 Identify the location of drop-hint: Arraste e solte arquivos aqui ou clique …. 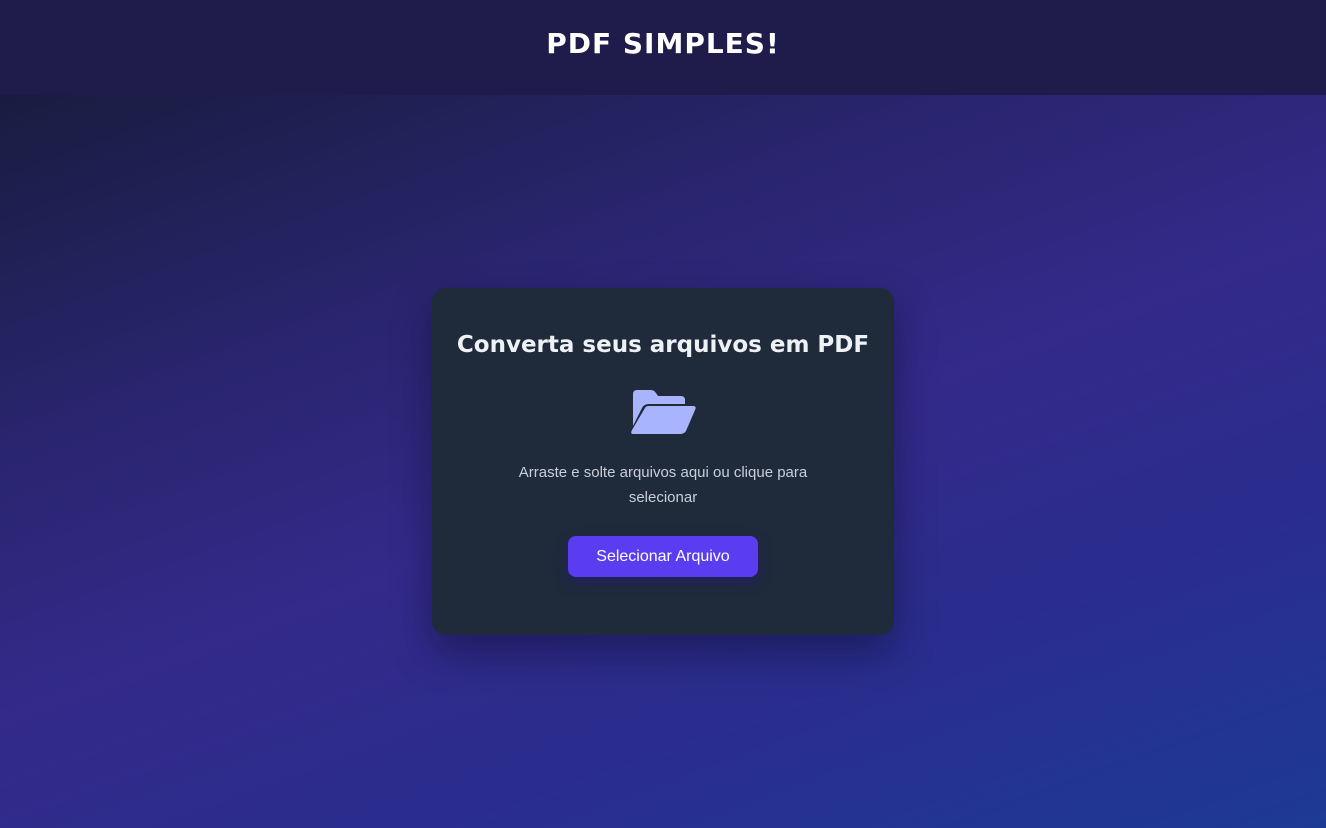
(663, 485).